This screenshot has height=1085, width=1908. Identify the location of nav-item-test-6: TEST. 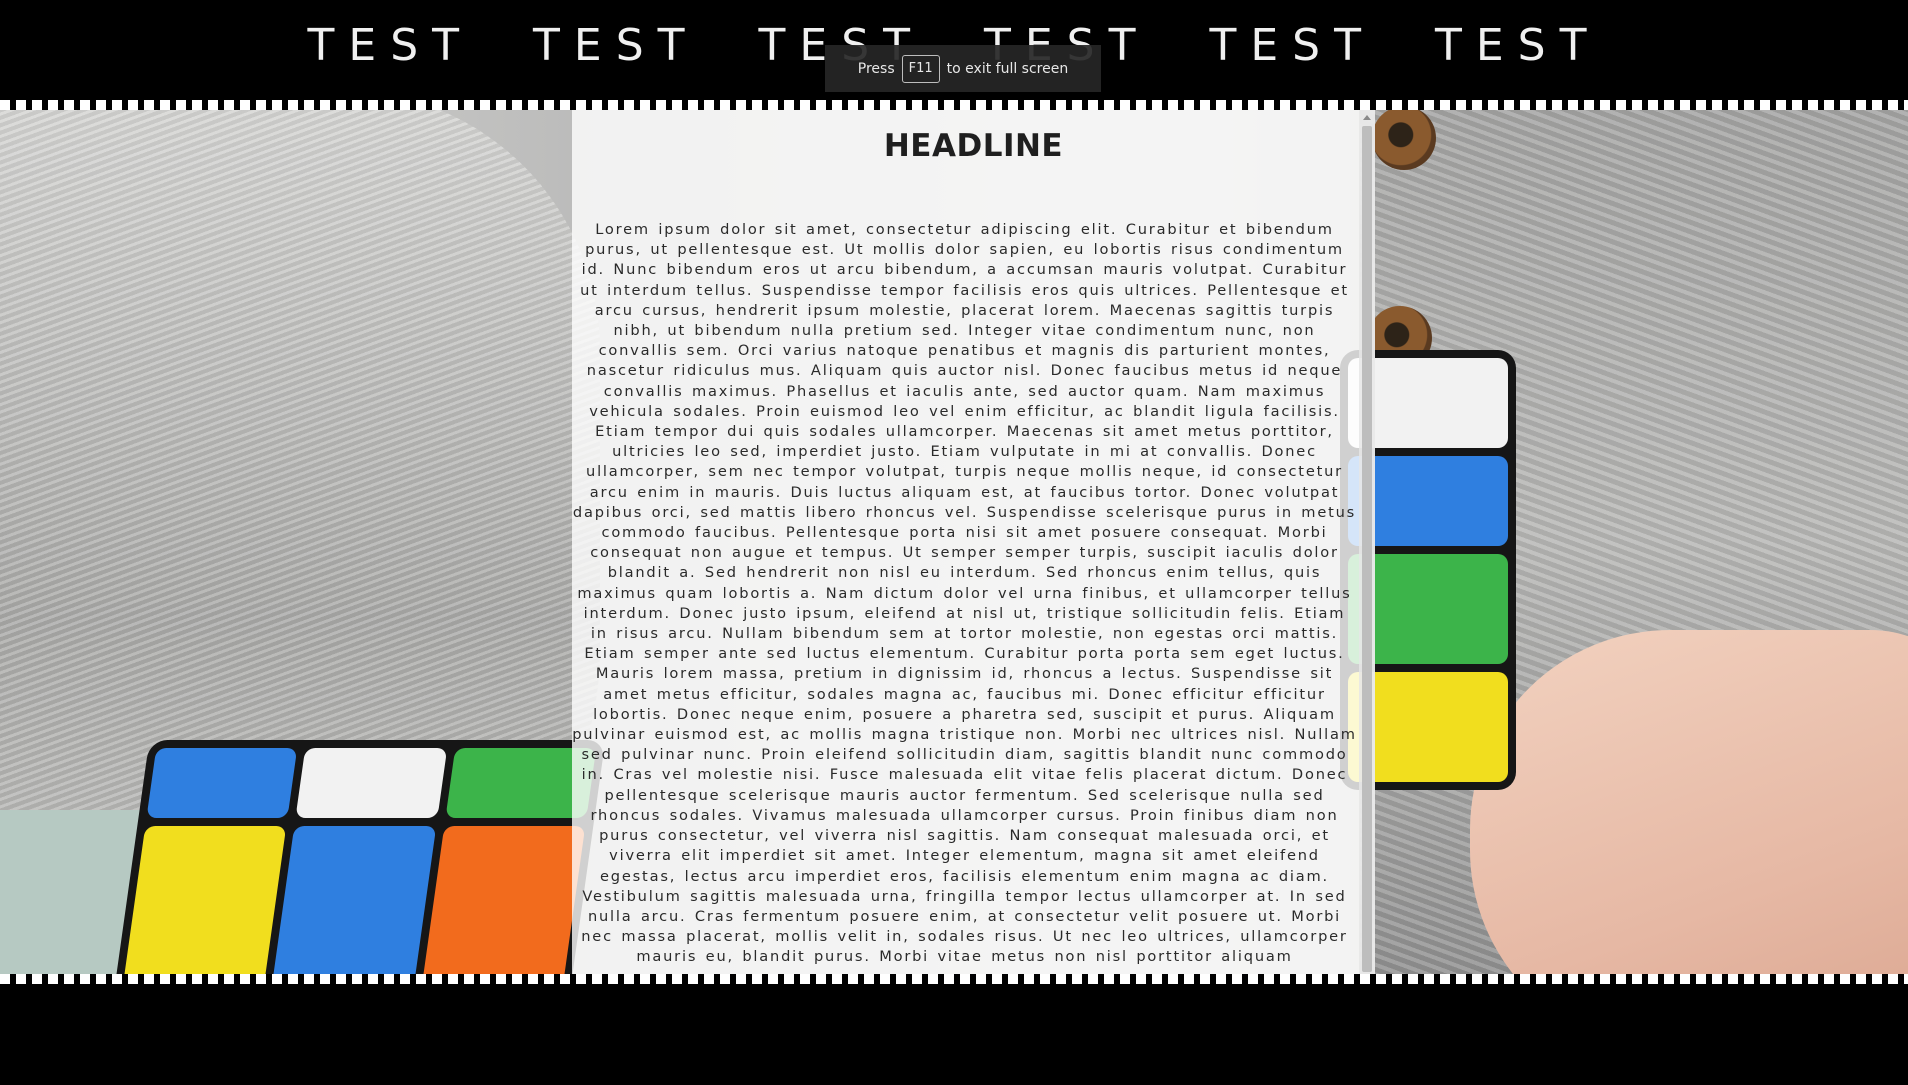
(1517, 46).